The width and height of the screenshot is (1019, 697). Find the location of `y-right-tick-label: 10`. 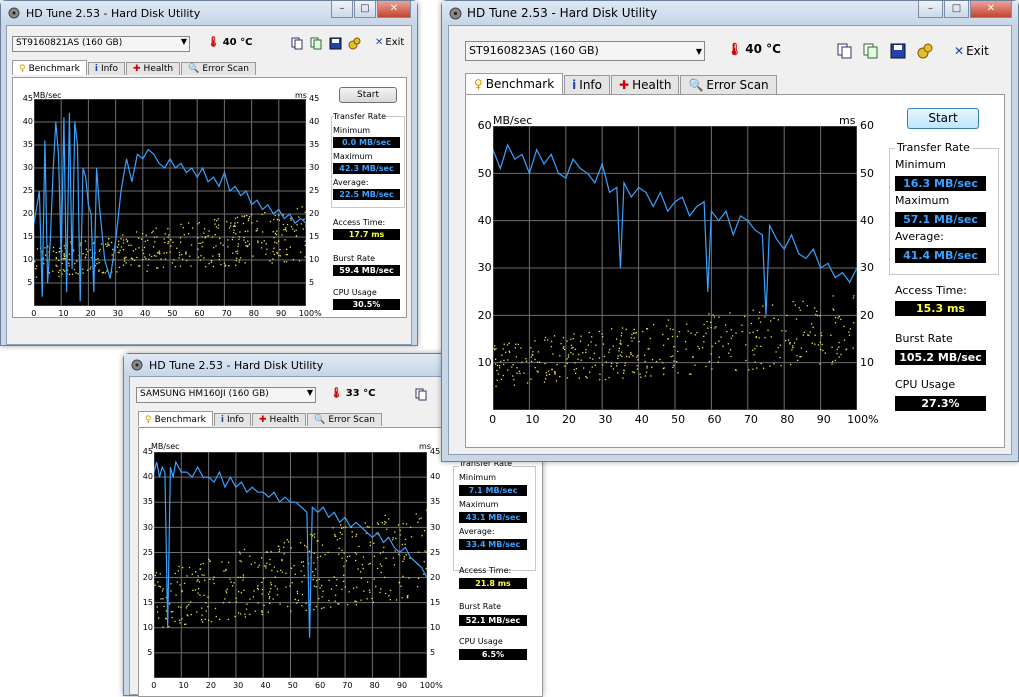

y-right-tick-label: 10 is located at coordinates (435, 627).